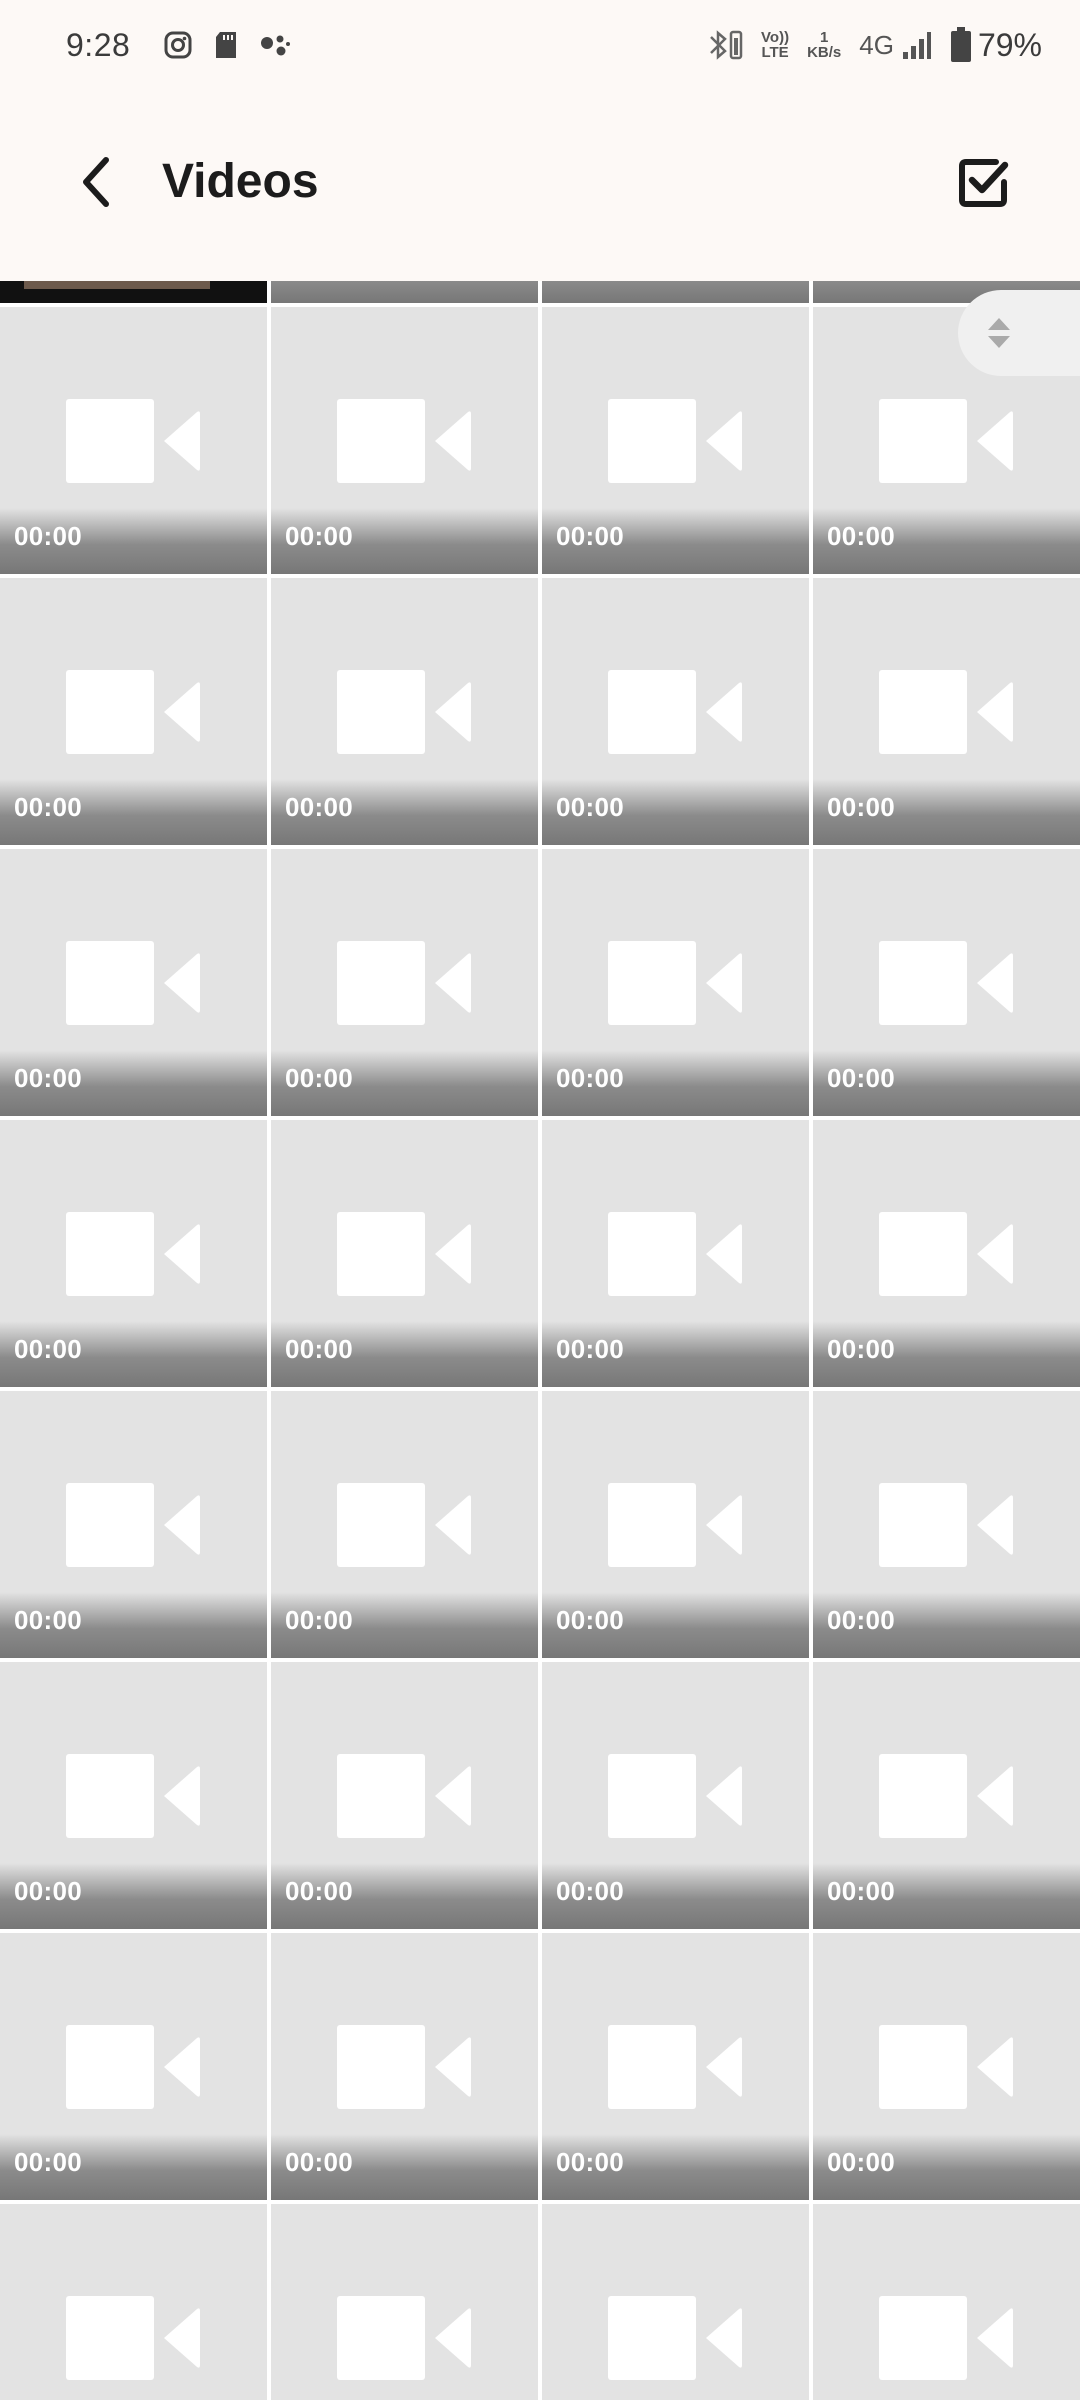  I want to click on network-speed: 1 KB/s, so click(824, 45).